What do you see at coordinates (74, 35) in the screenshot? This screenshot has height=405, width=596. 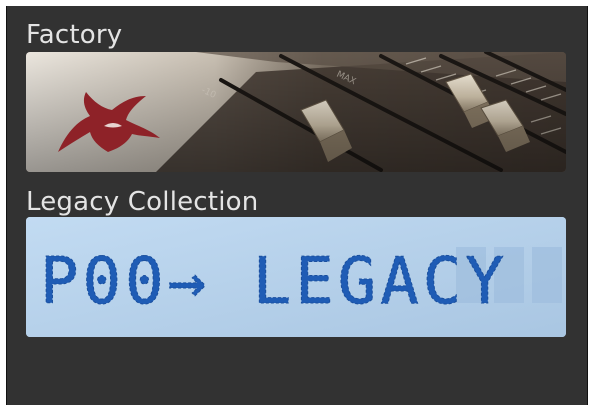 I see `factory-section-title: Factory` at bounding box center [74, 35].